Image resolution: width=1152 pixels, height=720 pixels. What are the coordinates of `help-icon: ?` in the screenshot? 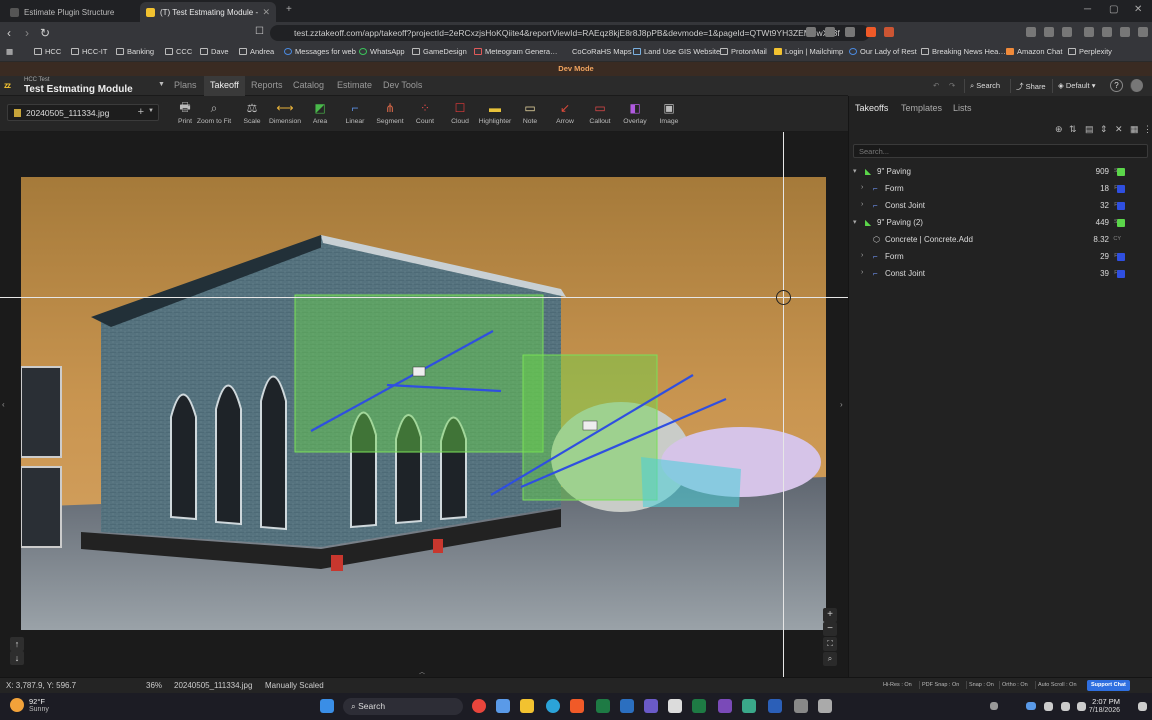 It's located at (1116, 85).